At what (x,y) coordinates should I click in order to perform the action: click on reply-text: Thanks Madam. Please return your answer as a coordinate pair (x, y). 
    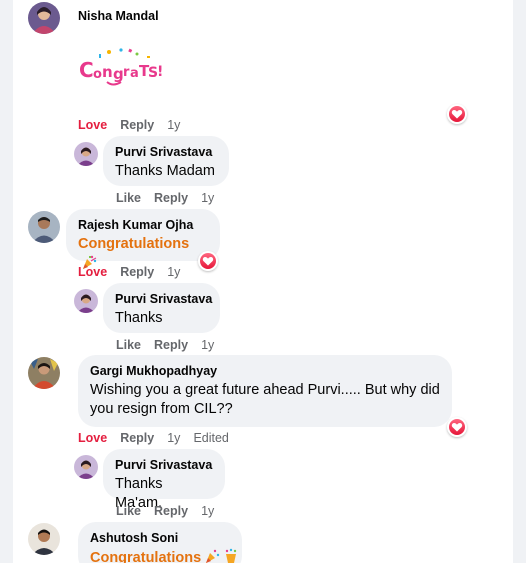
    Looking at the image, I should click on (165, 171).